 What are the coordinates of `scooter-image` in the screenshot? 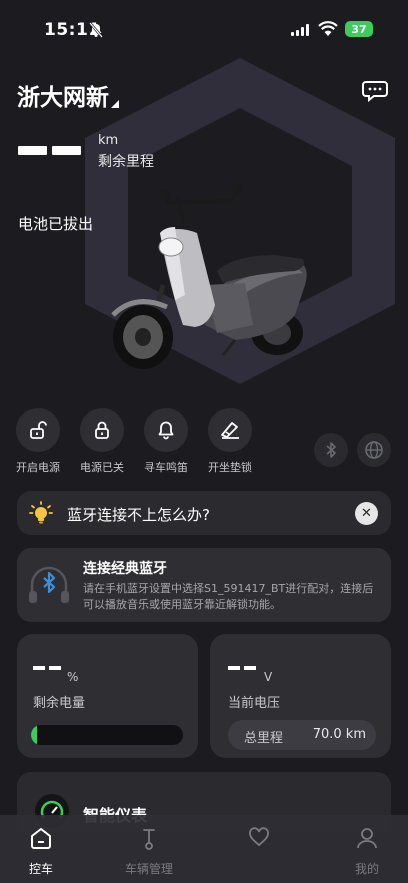 It's located at (209, 276).